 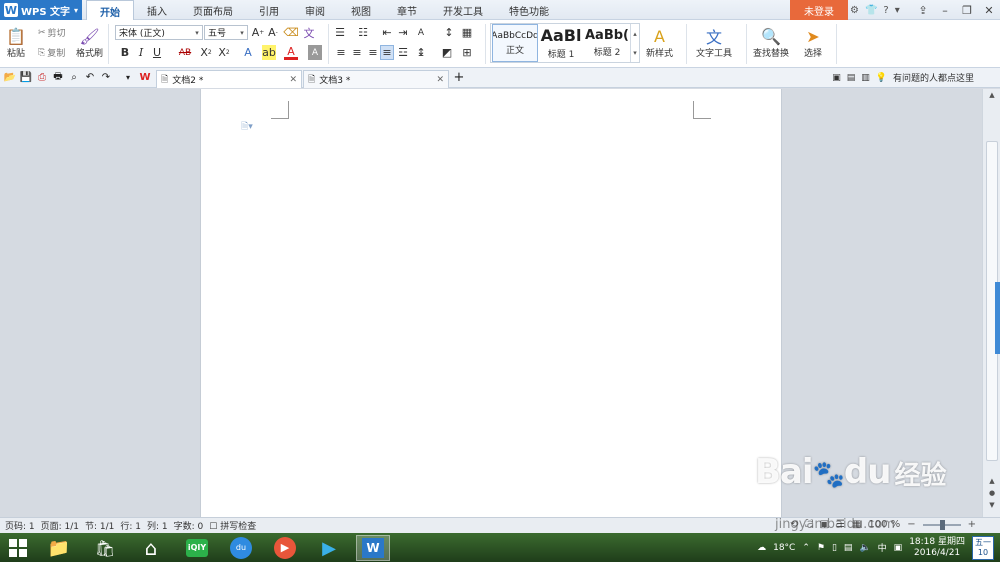 What do you see at coordinates (293, 80) in the screenshot?
I see `close-icon: ✕` at bounding box center [293, 80].